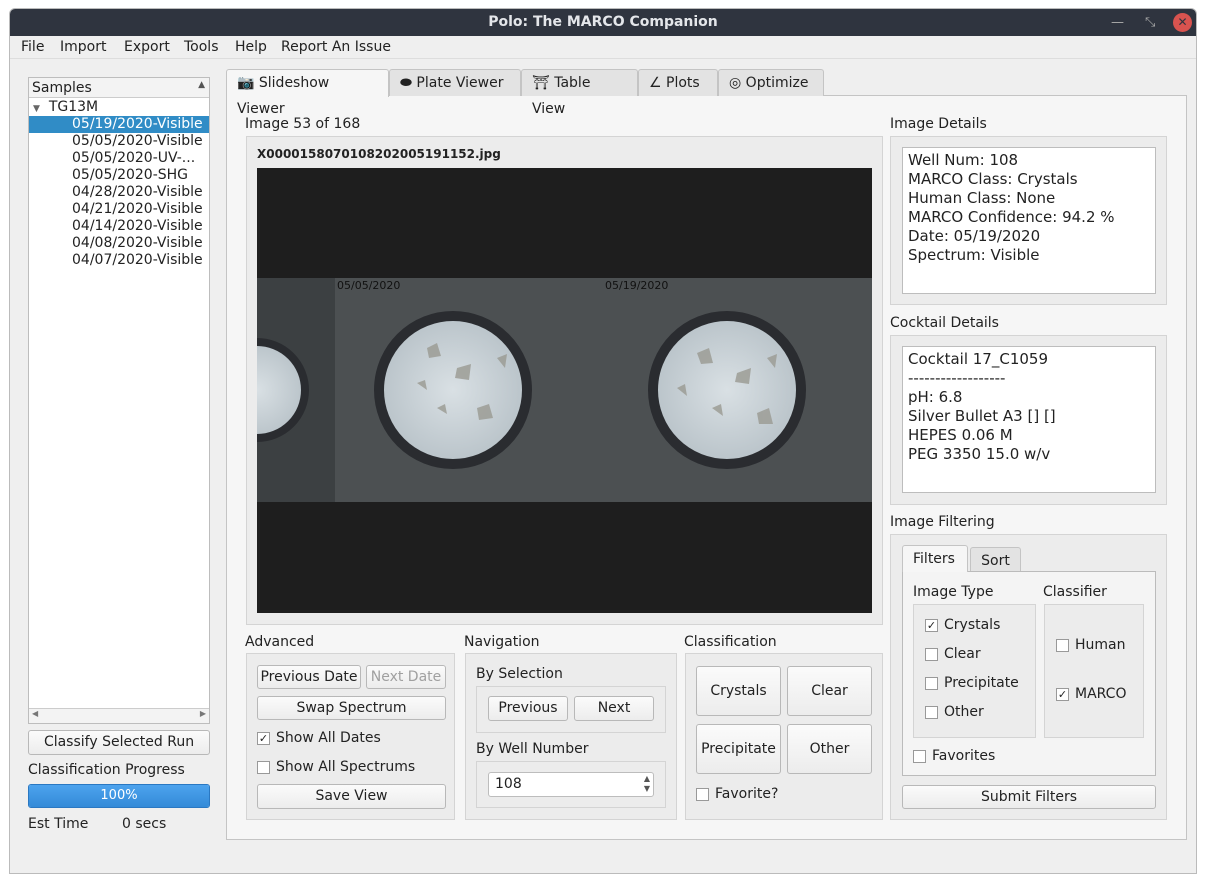  Describe the element at coordinates (964, 712) in the screenshot. I see `checkbox-label: Other` at that location.